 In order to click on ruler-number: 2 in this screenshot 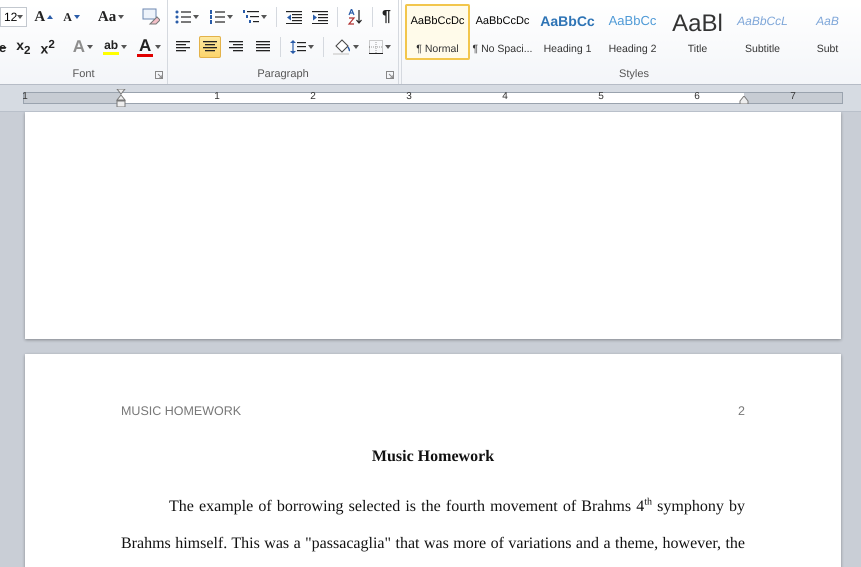, I will do `click(313, 96)`.